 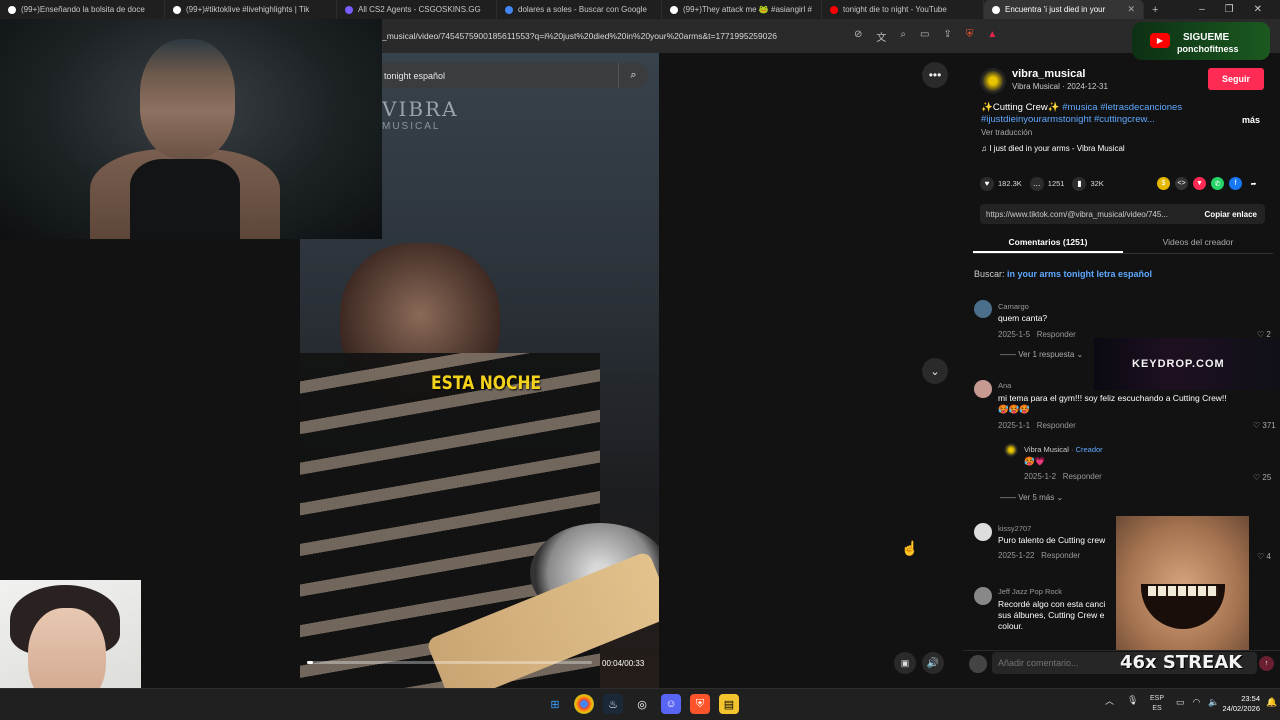 What do you see at coordinates (1157, 704) in the screenshot?
I see `language-indicator: ESP ES` at bounding box center [1157, 704].